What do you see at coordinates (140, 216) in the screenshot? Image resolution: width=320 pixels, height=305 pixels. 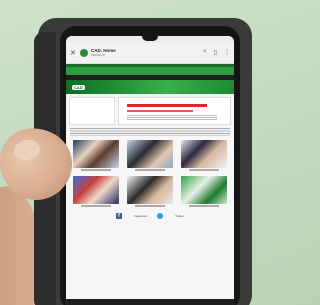 I see `facebook-label: Facebook` at bounding box center [140, 216].